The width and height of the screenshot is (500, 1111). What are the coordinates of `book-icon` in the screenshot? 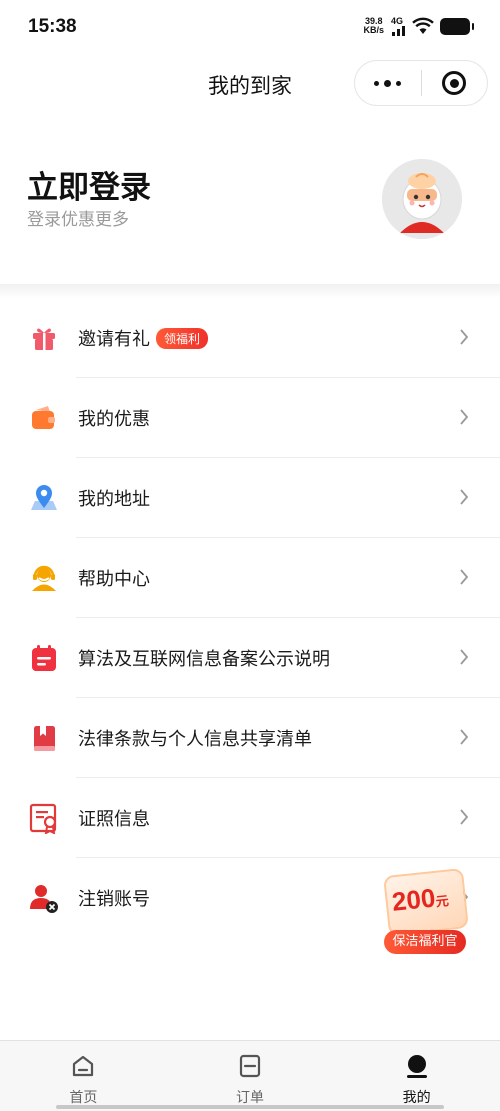 It's located at (44, 738).